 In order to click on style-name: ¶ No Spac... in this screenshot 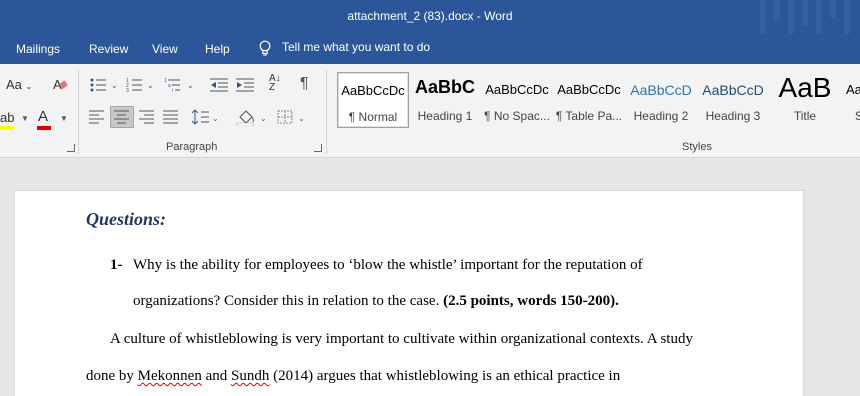, I will do `click(517, 116)`.